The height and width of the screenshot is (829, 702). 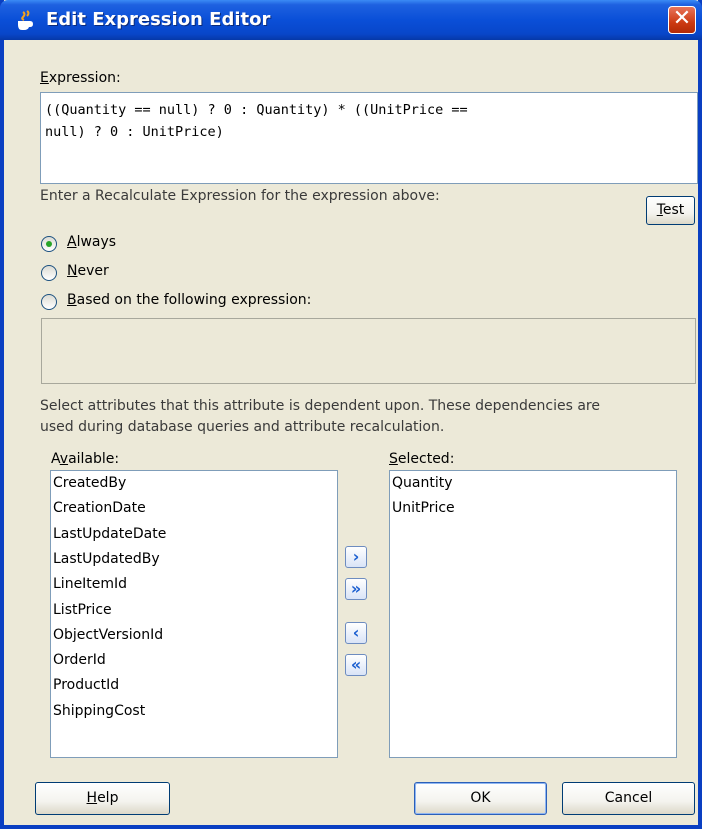 What do you see at coordinates (49, 244) in the screenshot?
I see `radio-always` at bounding box center [49, 244].